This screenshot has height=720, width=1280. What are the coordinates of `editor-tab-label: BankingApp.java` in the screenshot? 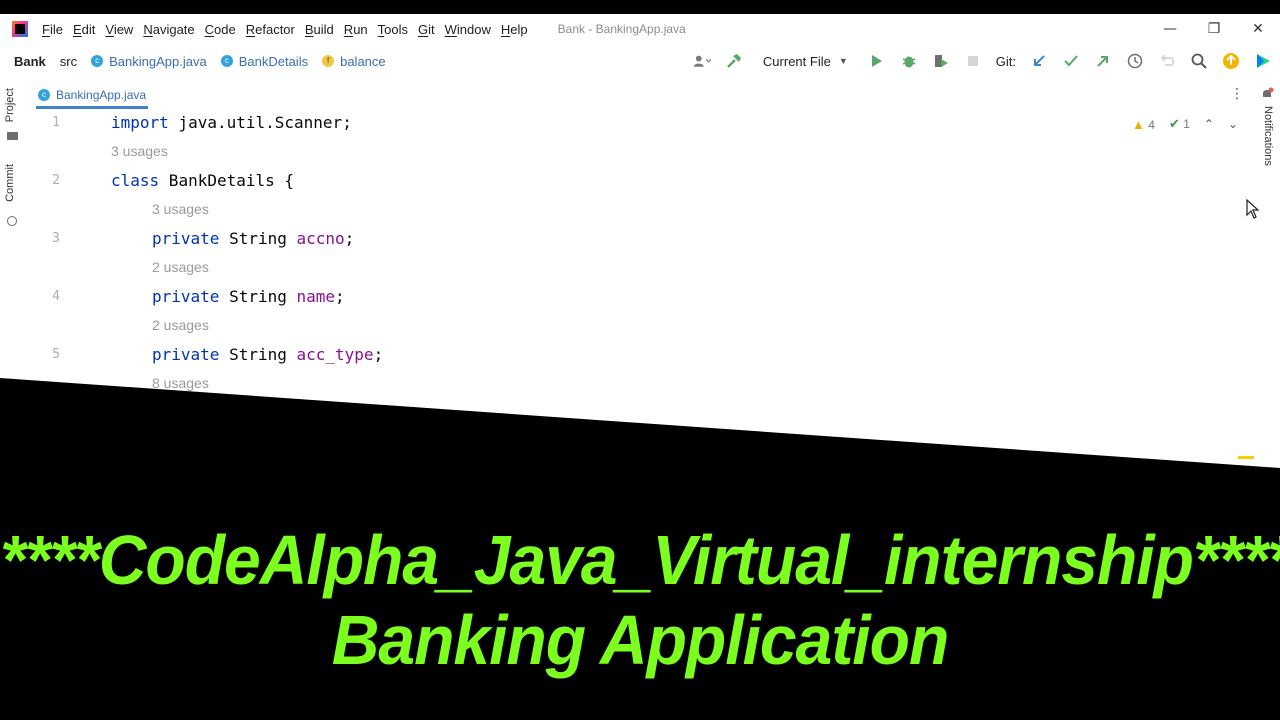 It's located at (101, 95).